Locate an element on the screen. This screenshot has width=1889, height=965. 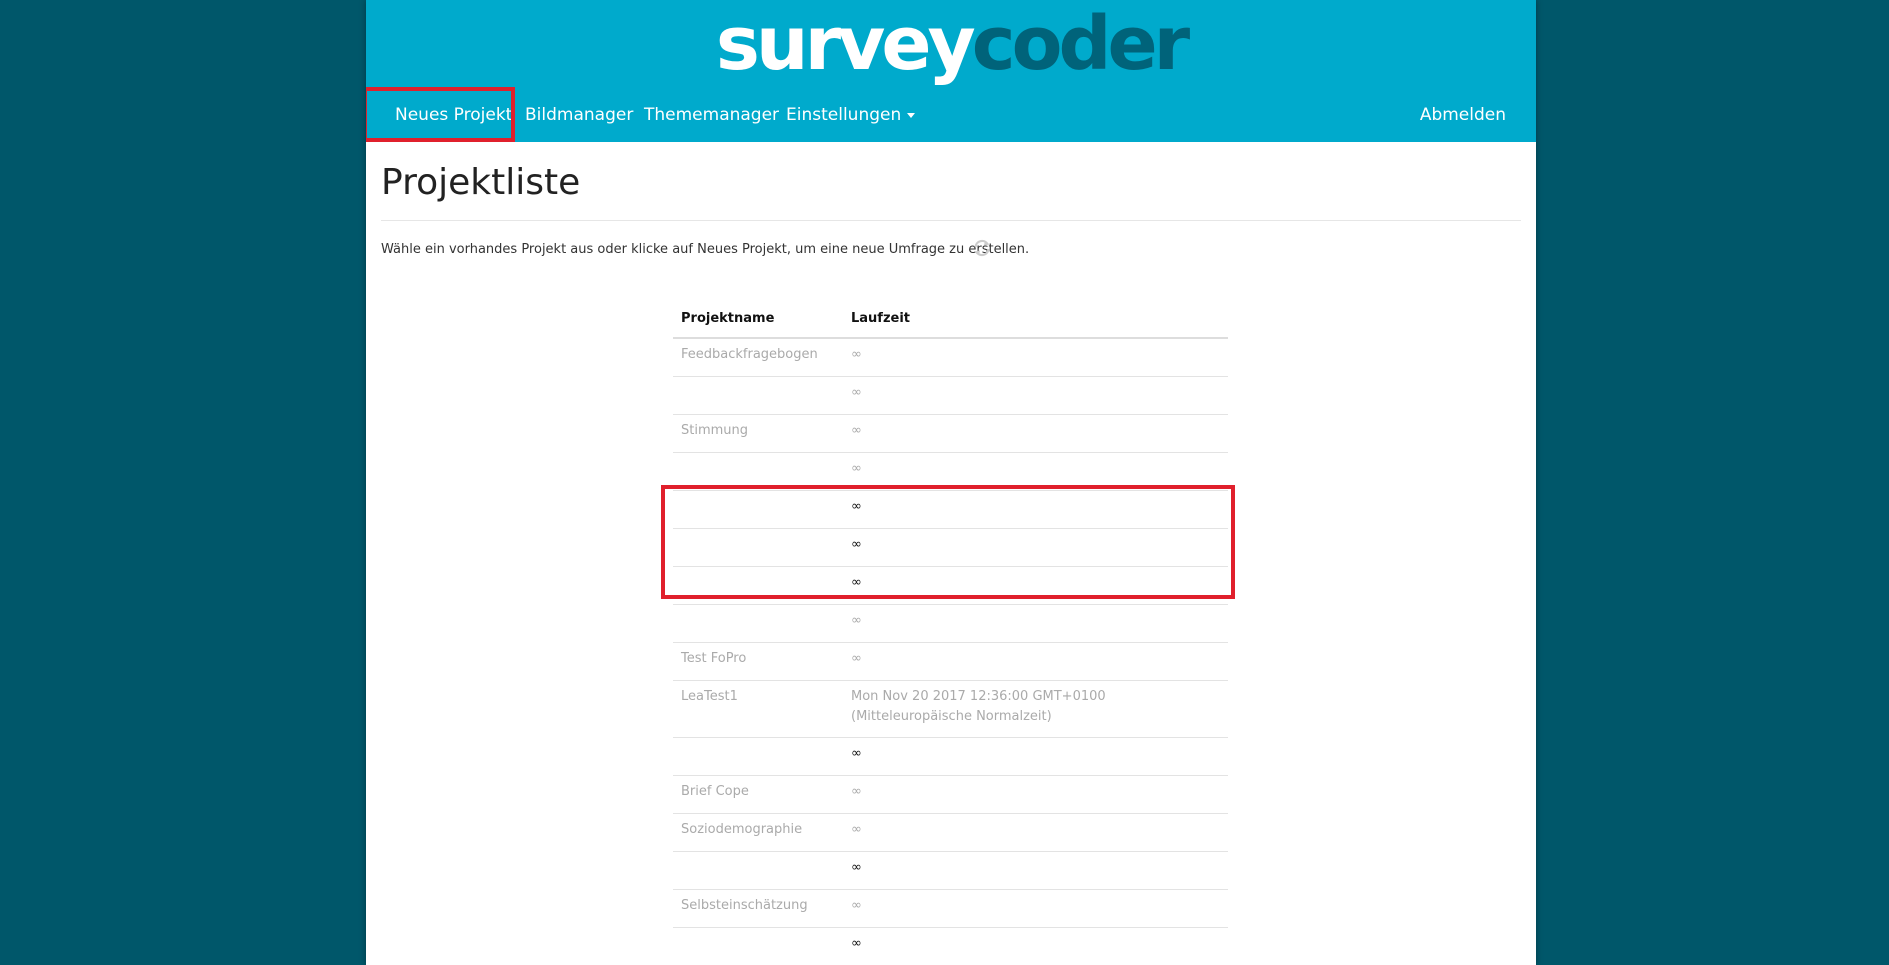
caret-down-icon is located at coordinates (911, 115).